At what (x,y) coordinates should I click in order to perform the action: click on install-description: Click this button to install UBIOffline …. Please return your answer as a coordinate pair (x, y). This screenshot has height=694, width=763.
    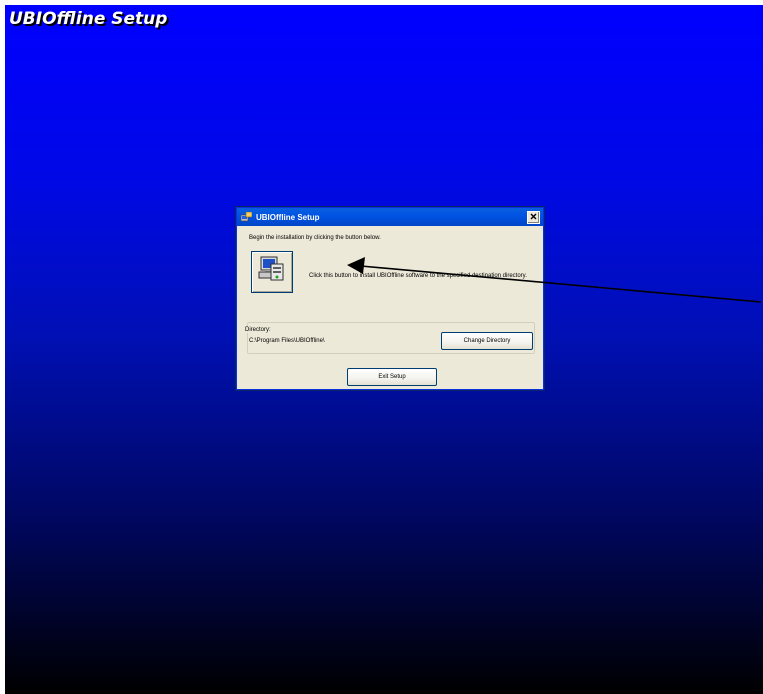
    Looking at the image, I should click on (418, 276).